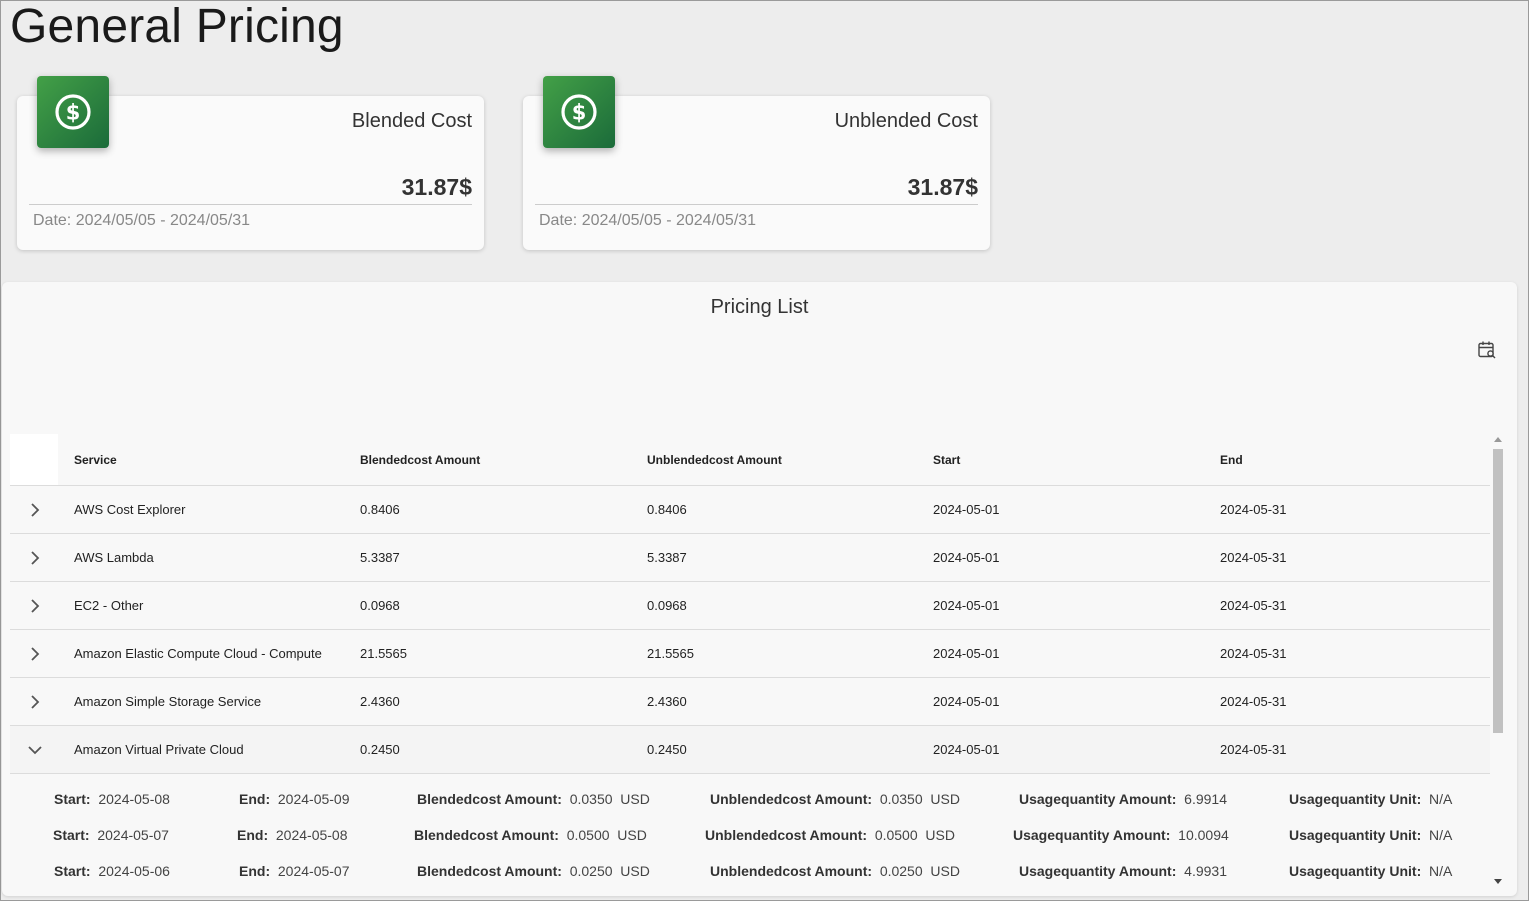 The width and height of the screenshot is (1529, 901). Describe the element at coordinates (294, 871) in the screenshot. I see `detail-end: End: 2024-05-07` at that location.